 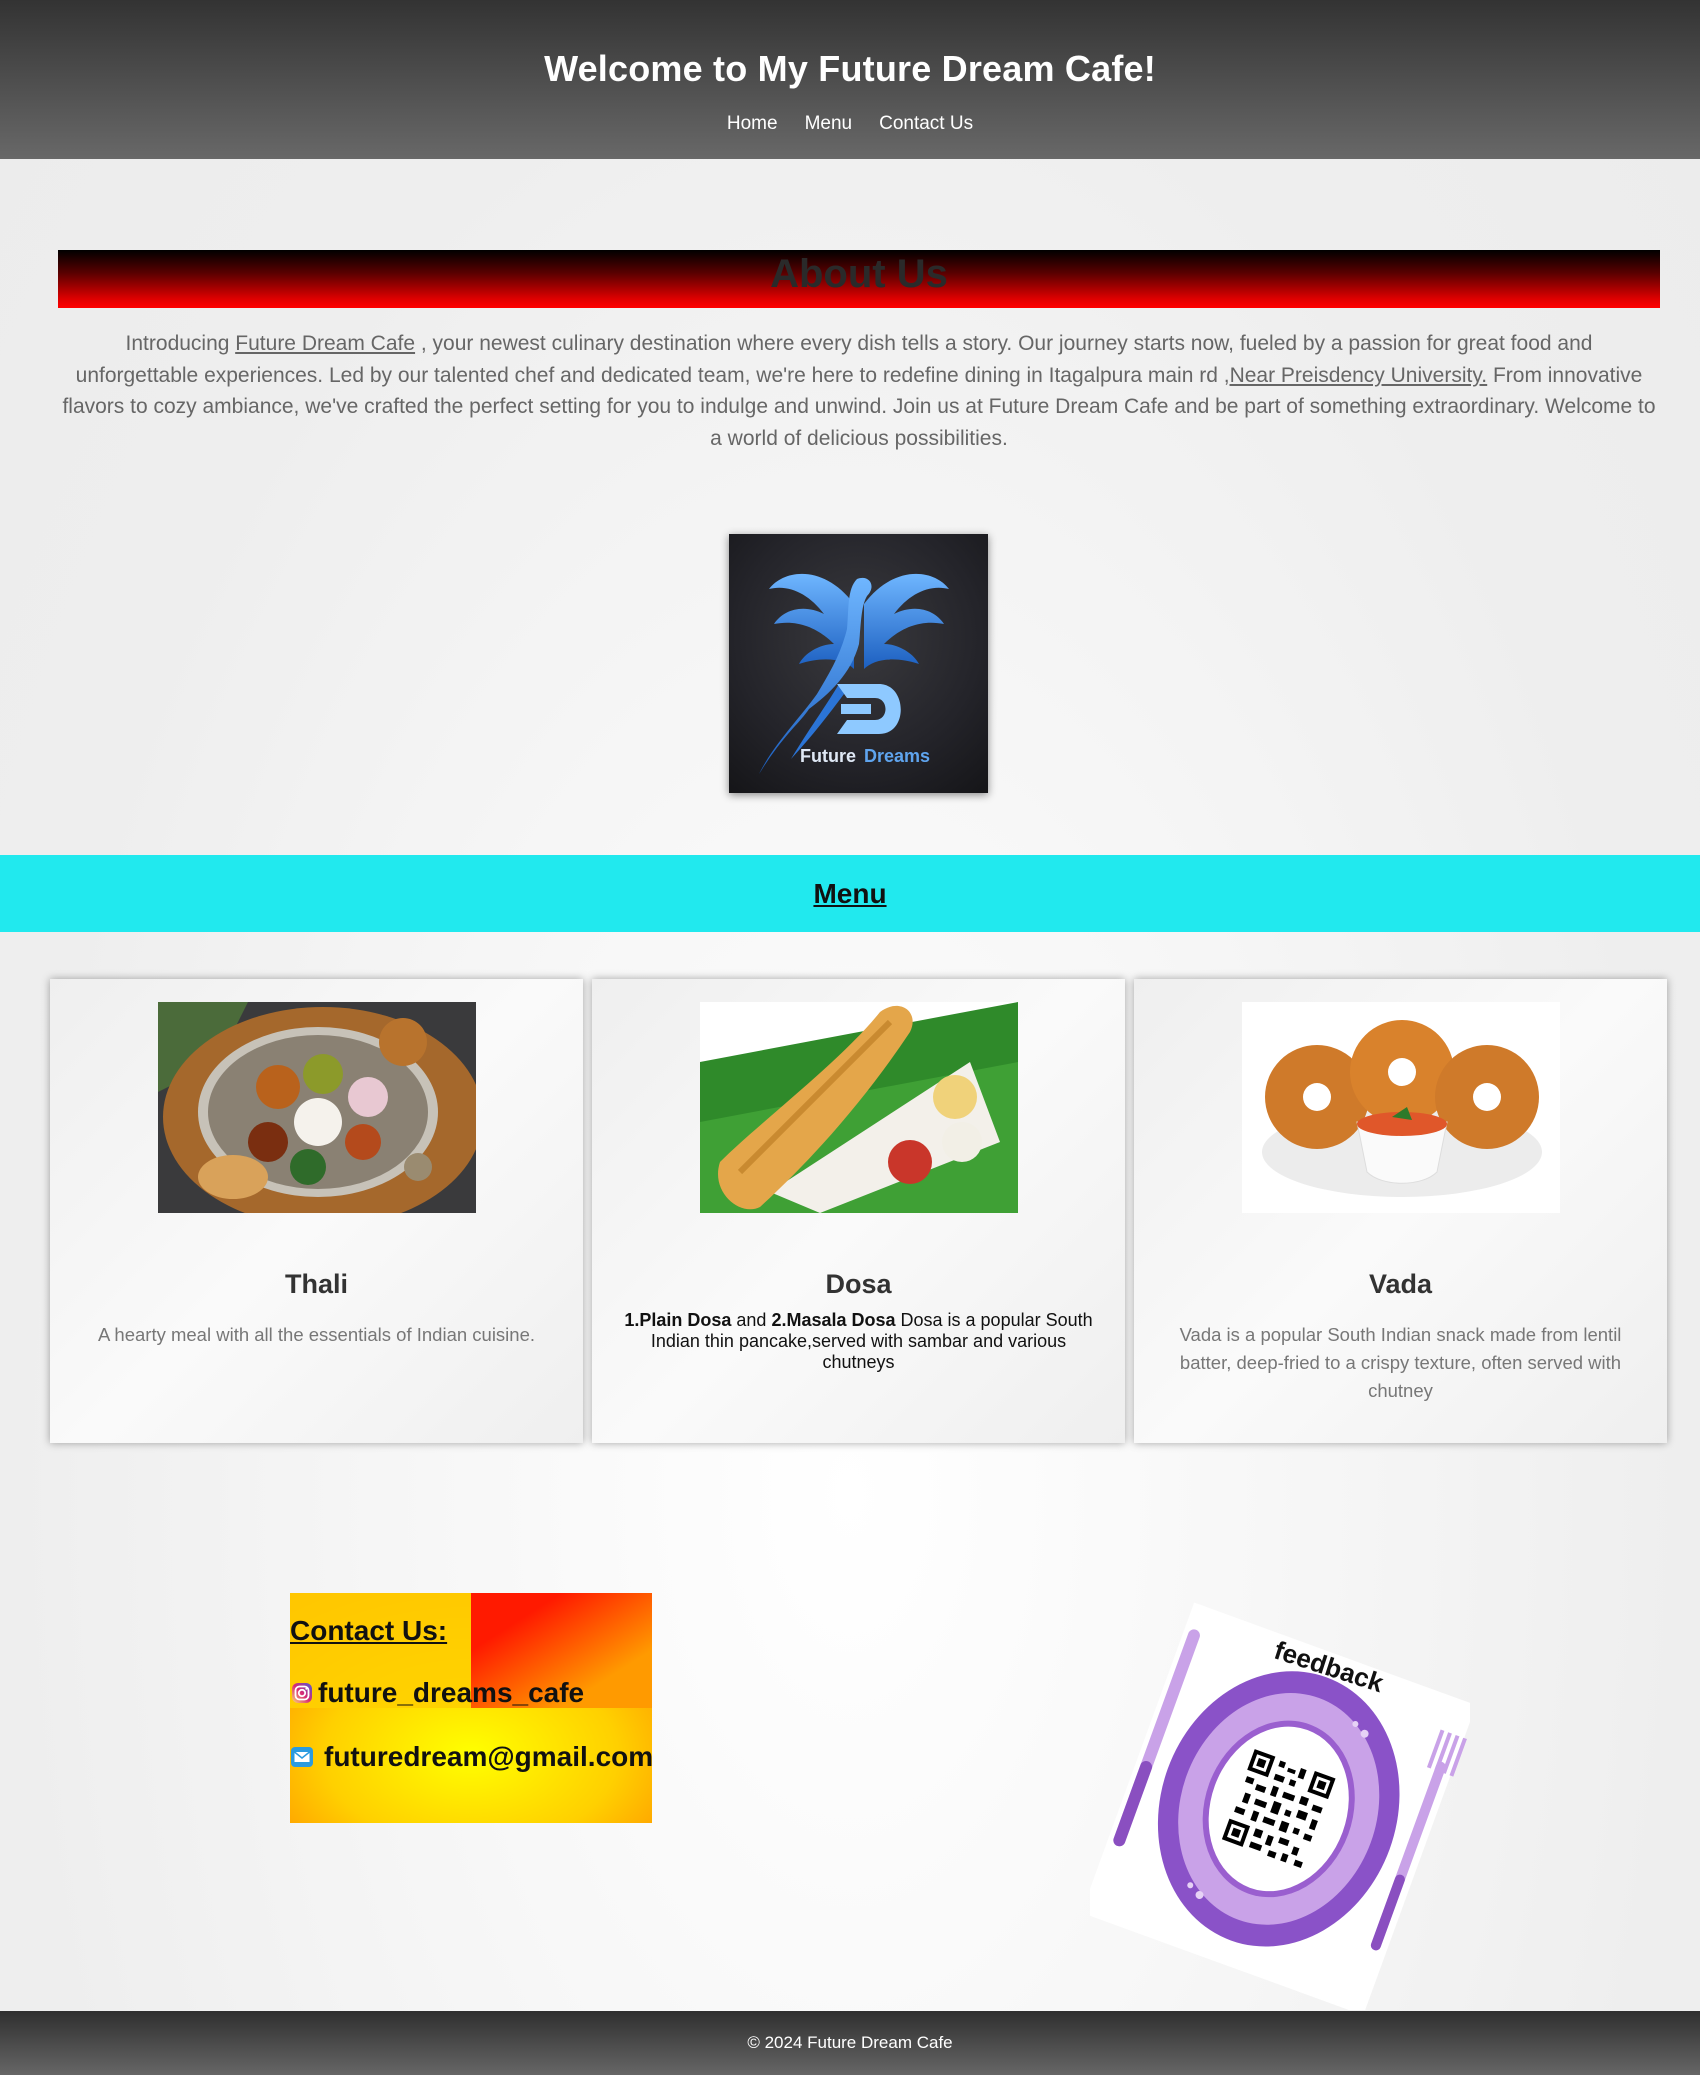 What do you see at coordinates (302, 1757) in the screenshot?
I see `email-icon` at bounding box center [302, 1757].